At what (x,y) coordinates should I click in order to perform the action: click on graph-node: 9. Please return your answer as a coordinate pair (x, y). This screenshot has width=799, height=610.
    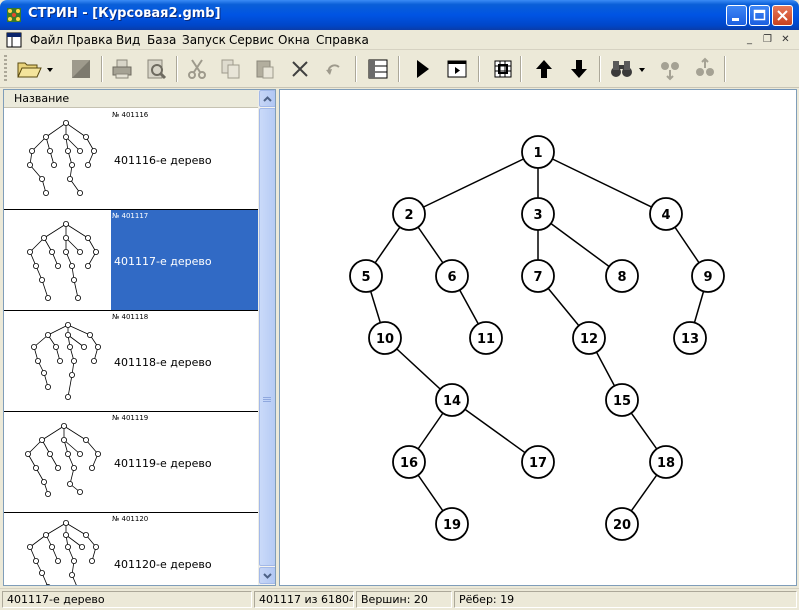
    Looking at the image, I should click on (708, 276).